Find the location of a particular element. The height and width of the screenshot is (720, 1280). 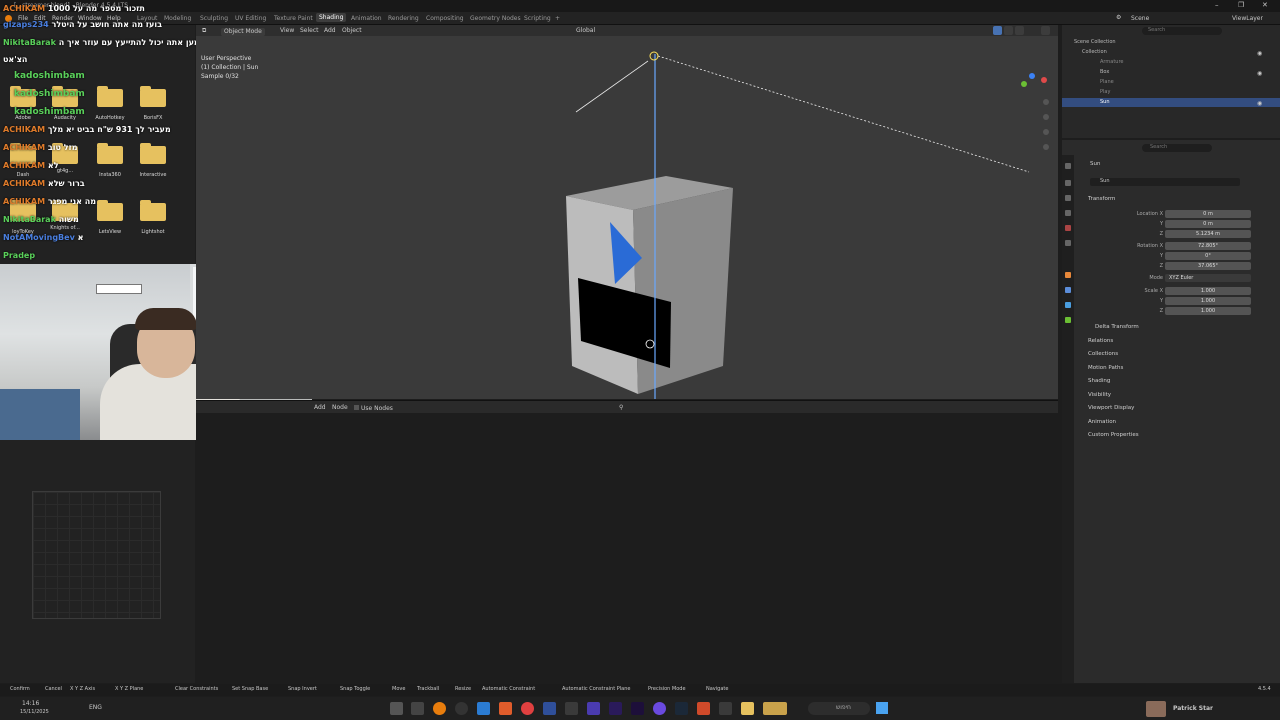

premiere-app-icon is located at coordinates (615, 708).